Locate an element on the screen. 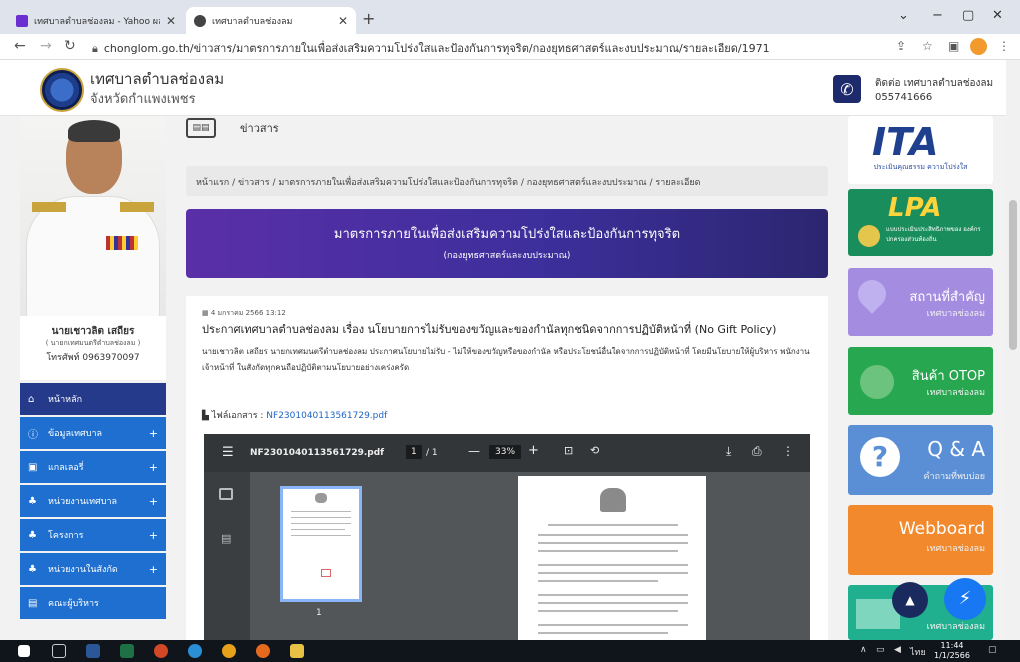  scrollbar-thumb is located at coordinates (1013, 275).